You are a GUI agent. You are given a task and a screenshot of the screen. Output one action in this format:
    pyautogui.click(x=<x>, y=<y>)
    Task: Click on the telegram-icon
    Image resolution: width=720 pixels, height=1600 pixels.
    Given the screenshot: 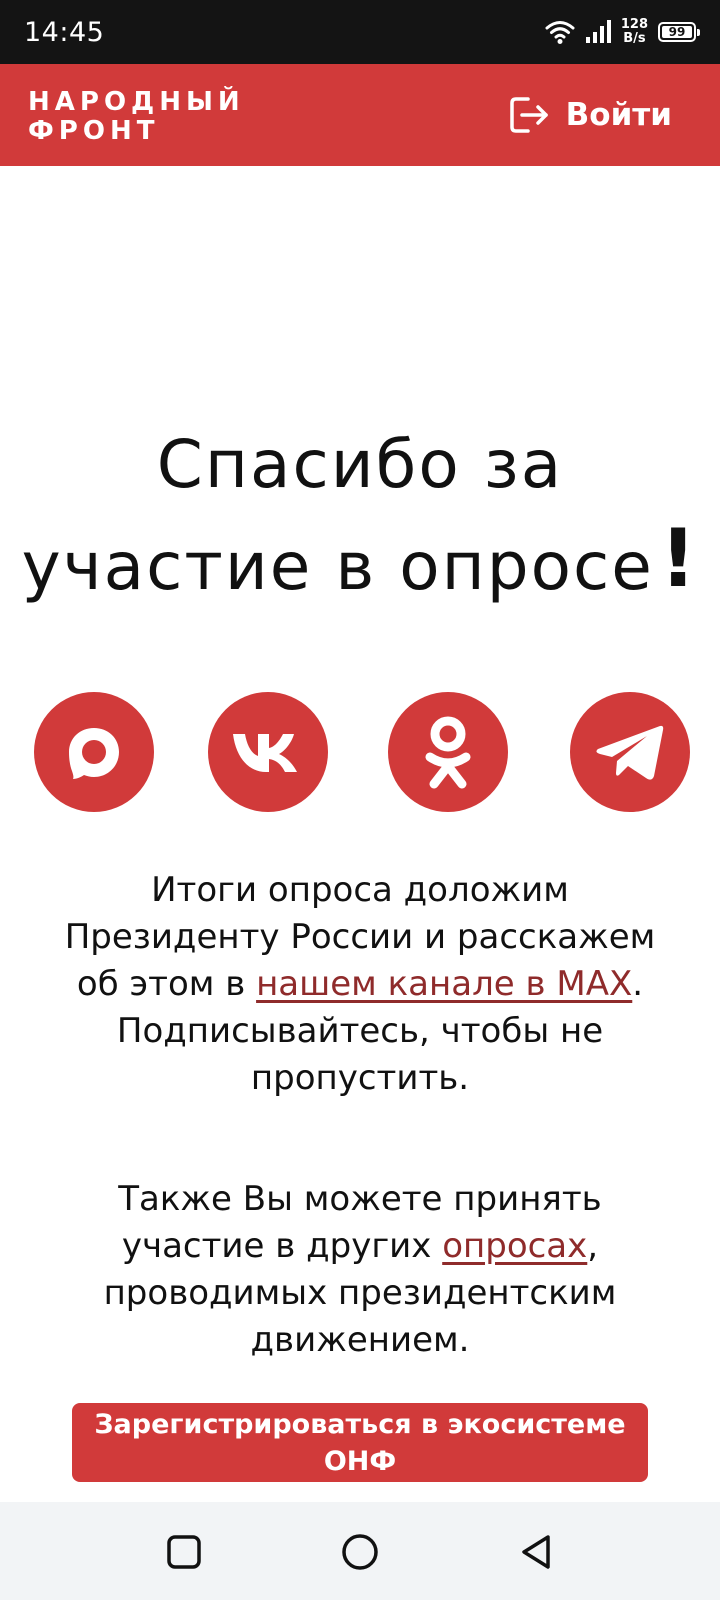 What is the action you would take?
    pyautogui.click(x=630, y=752)
    